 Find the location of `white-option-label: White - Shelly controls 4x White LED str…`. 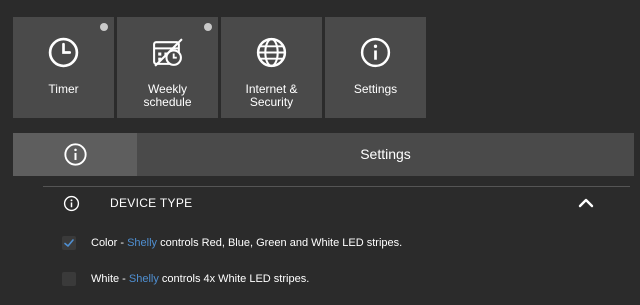

white-option-label: White - Shelly controls 4x White LED str… is located at coordinates (200, 279).